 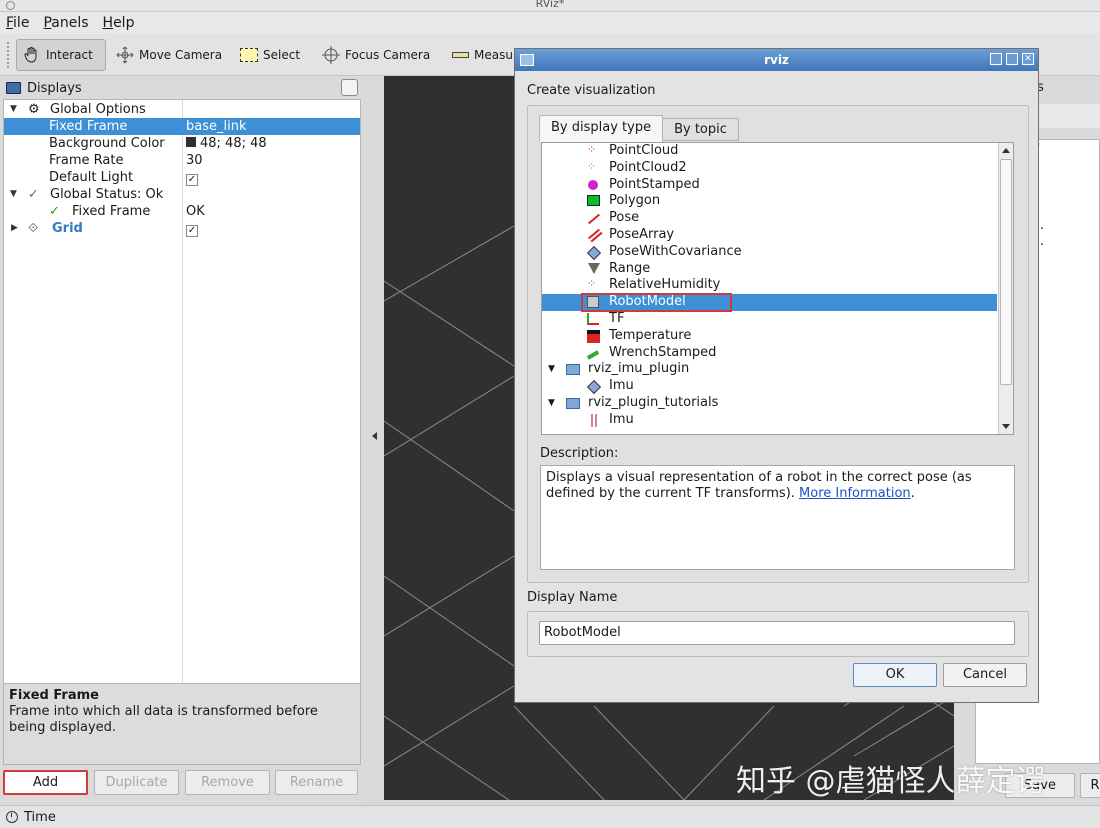 What do you see at coordinates (769, 168) in the screenshot?
I see `list-item-pointcloud2: ⁘ PointCloud2` at bounding box center [769, 168].